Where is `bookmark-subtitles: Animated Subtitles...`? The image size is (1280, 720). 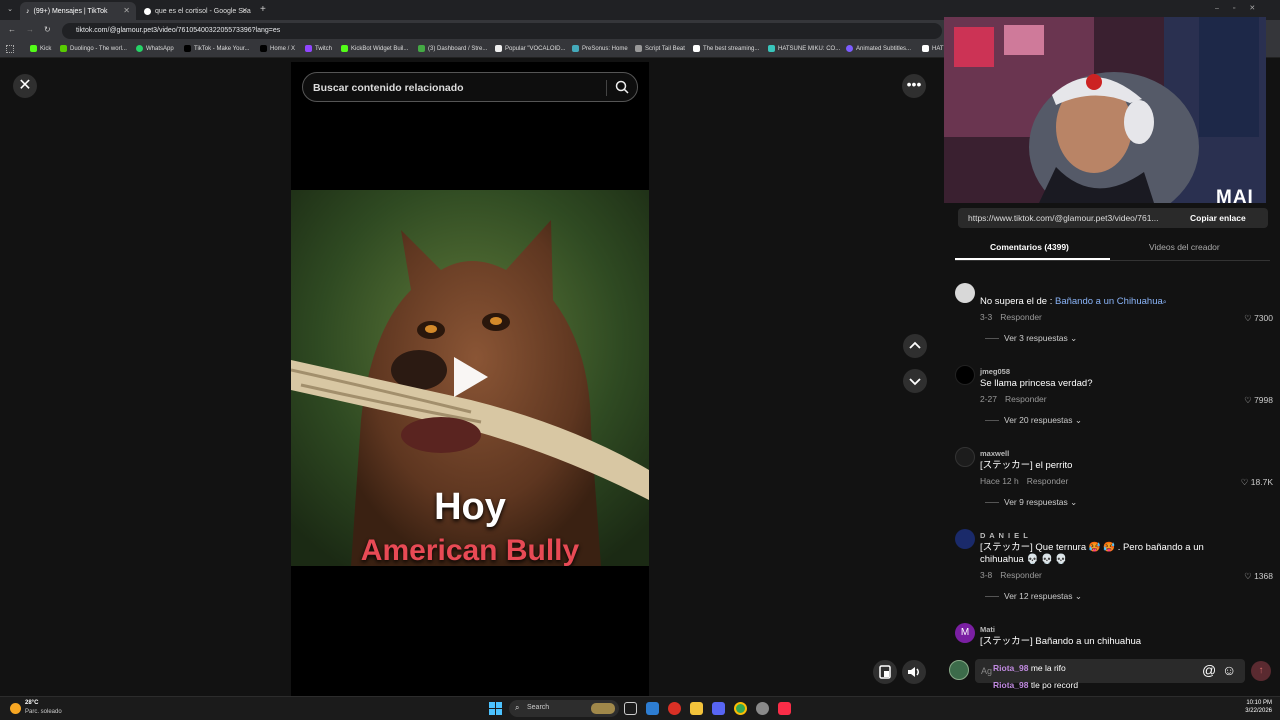
bookmark-subtitles: Animated Subtitles... is located at coordinates (878, 48).